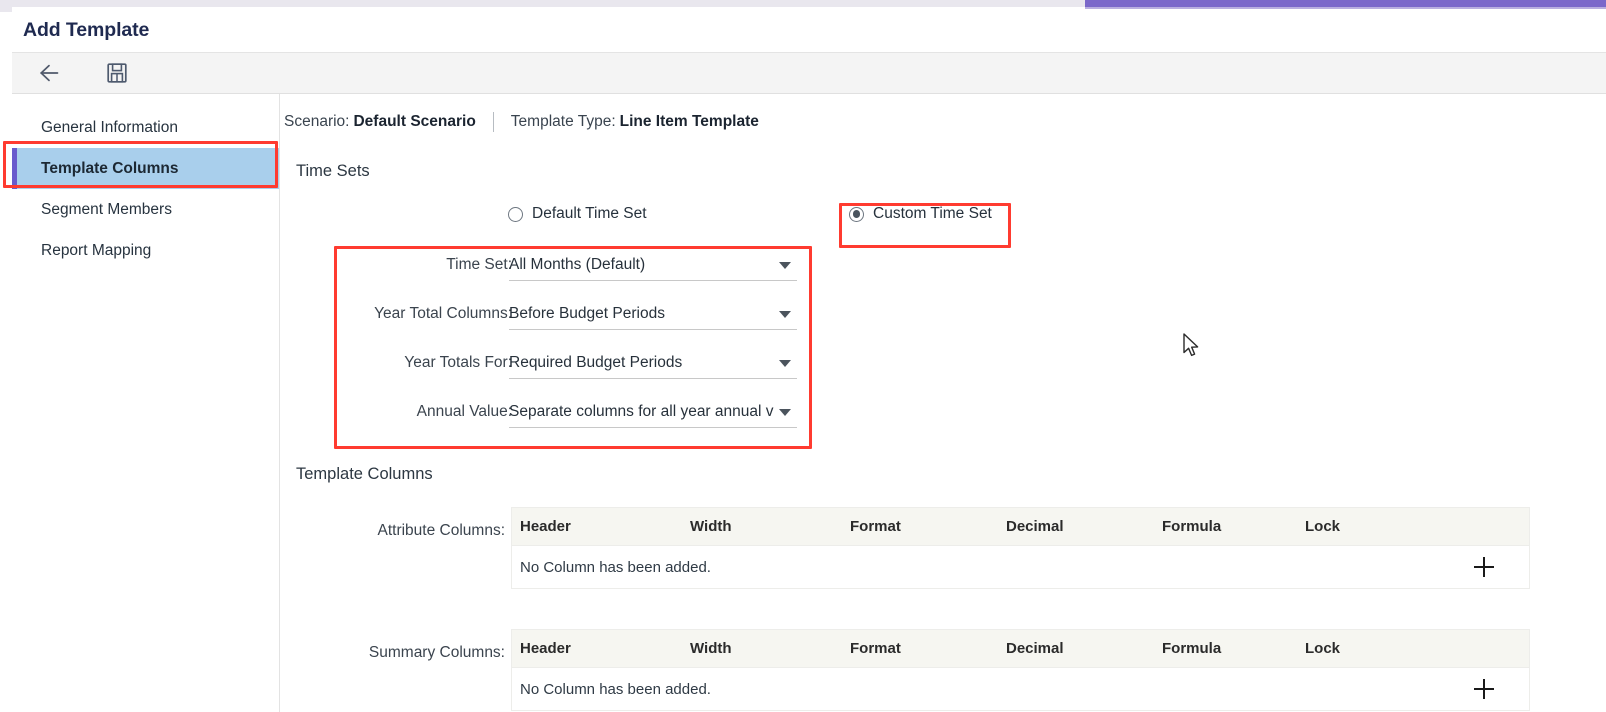 Image resolution: width=1606 pixels, height=712 pixels. Describe the element at coordinates (479, 264) in the screenshot. I see `time-set-field-label: Time Set:` at that location.